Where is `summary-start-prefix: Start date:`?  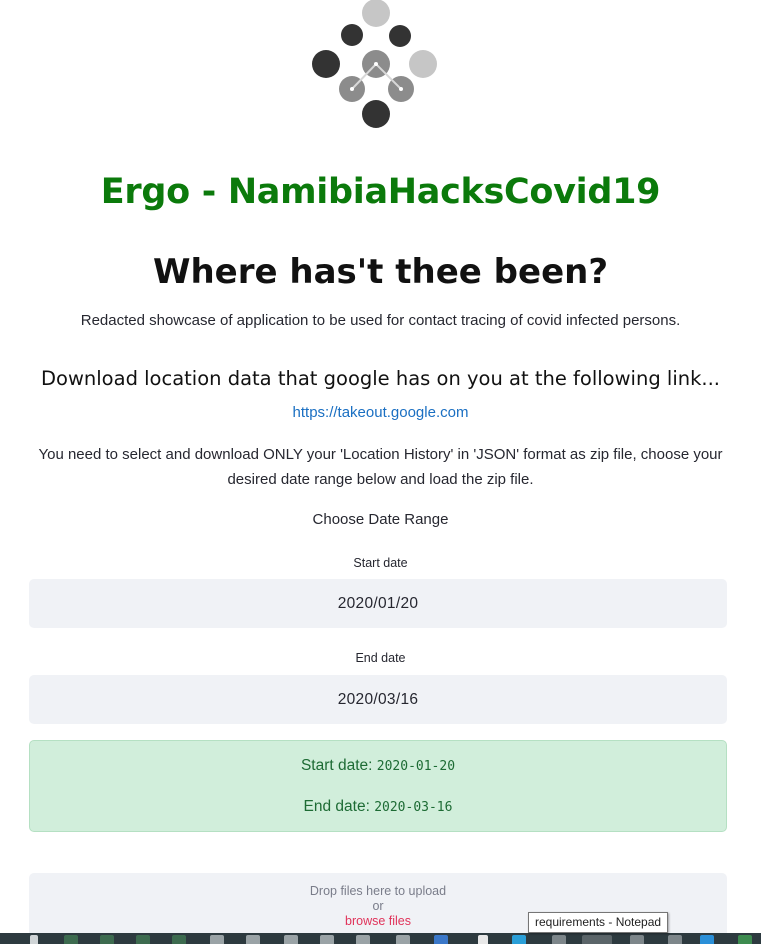
summary-start-prefix: Start date: is located at coordinates (336, 765).